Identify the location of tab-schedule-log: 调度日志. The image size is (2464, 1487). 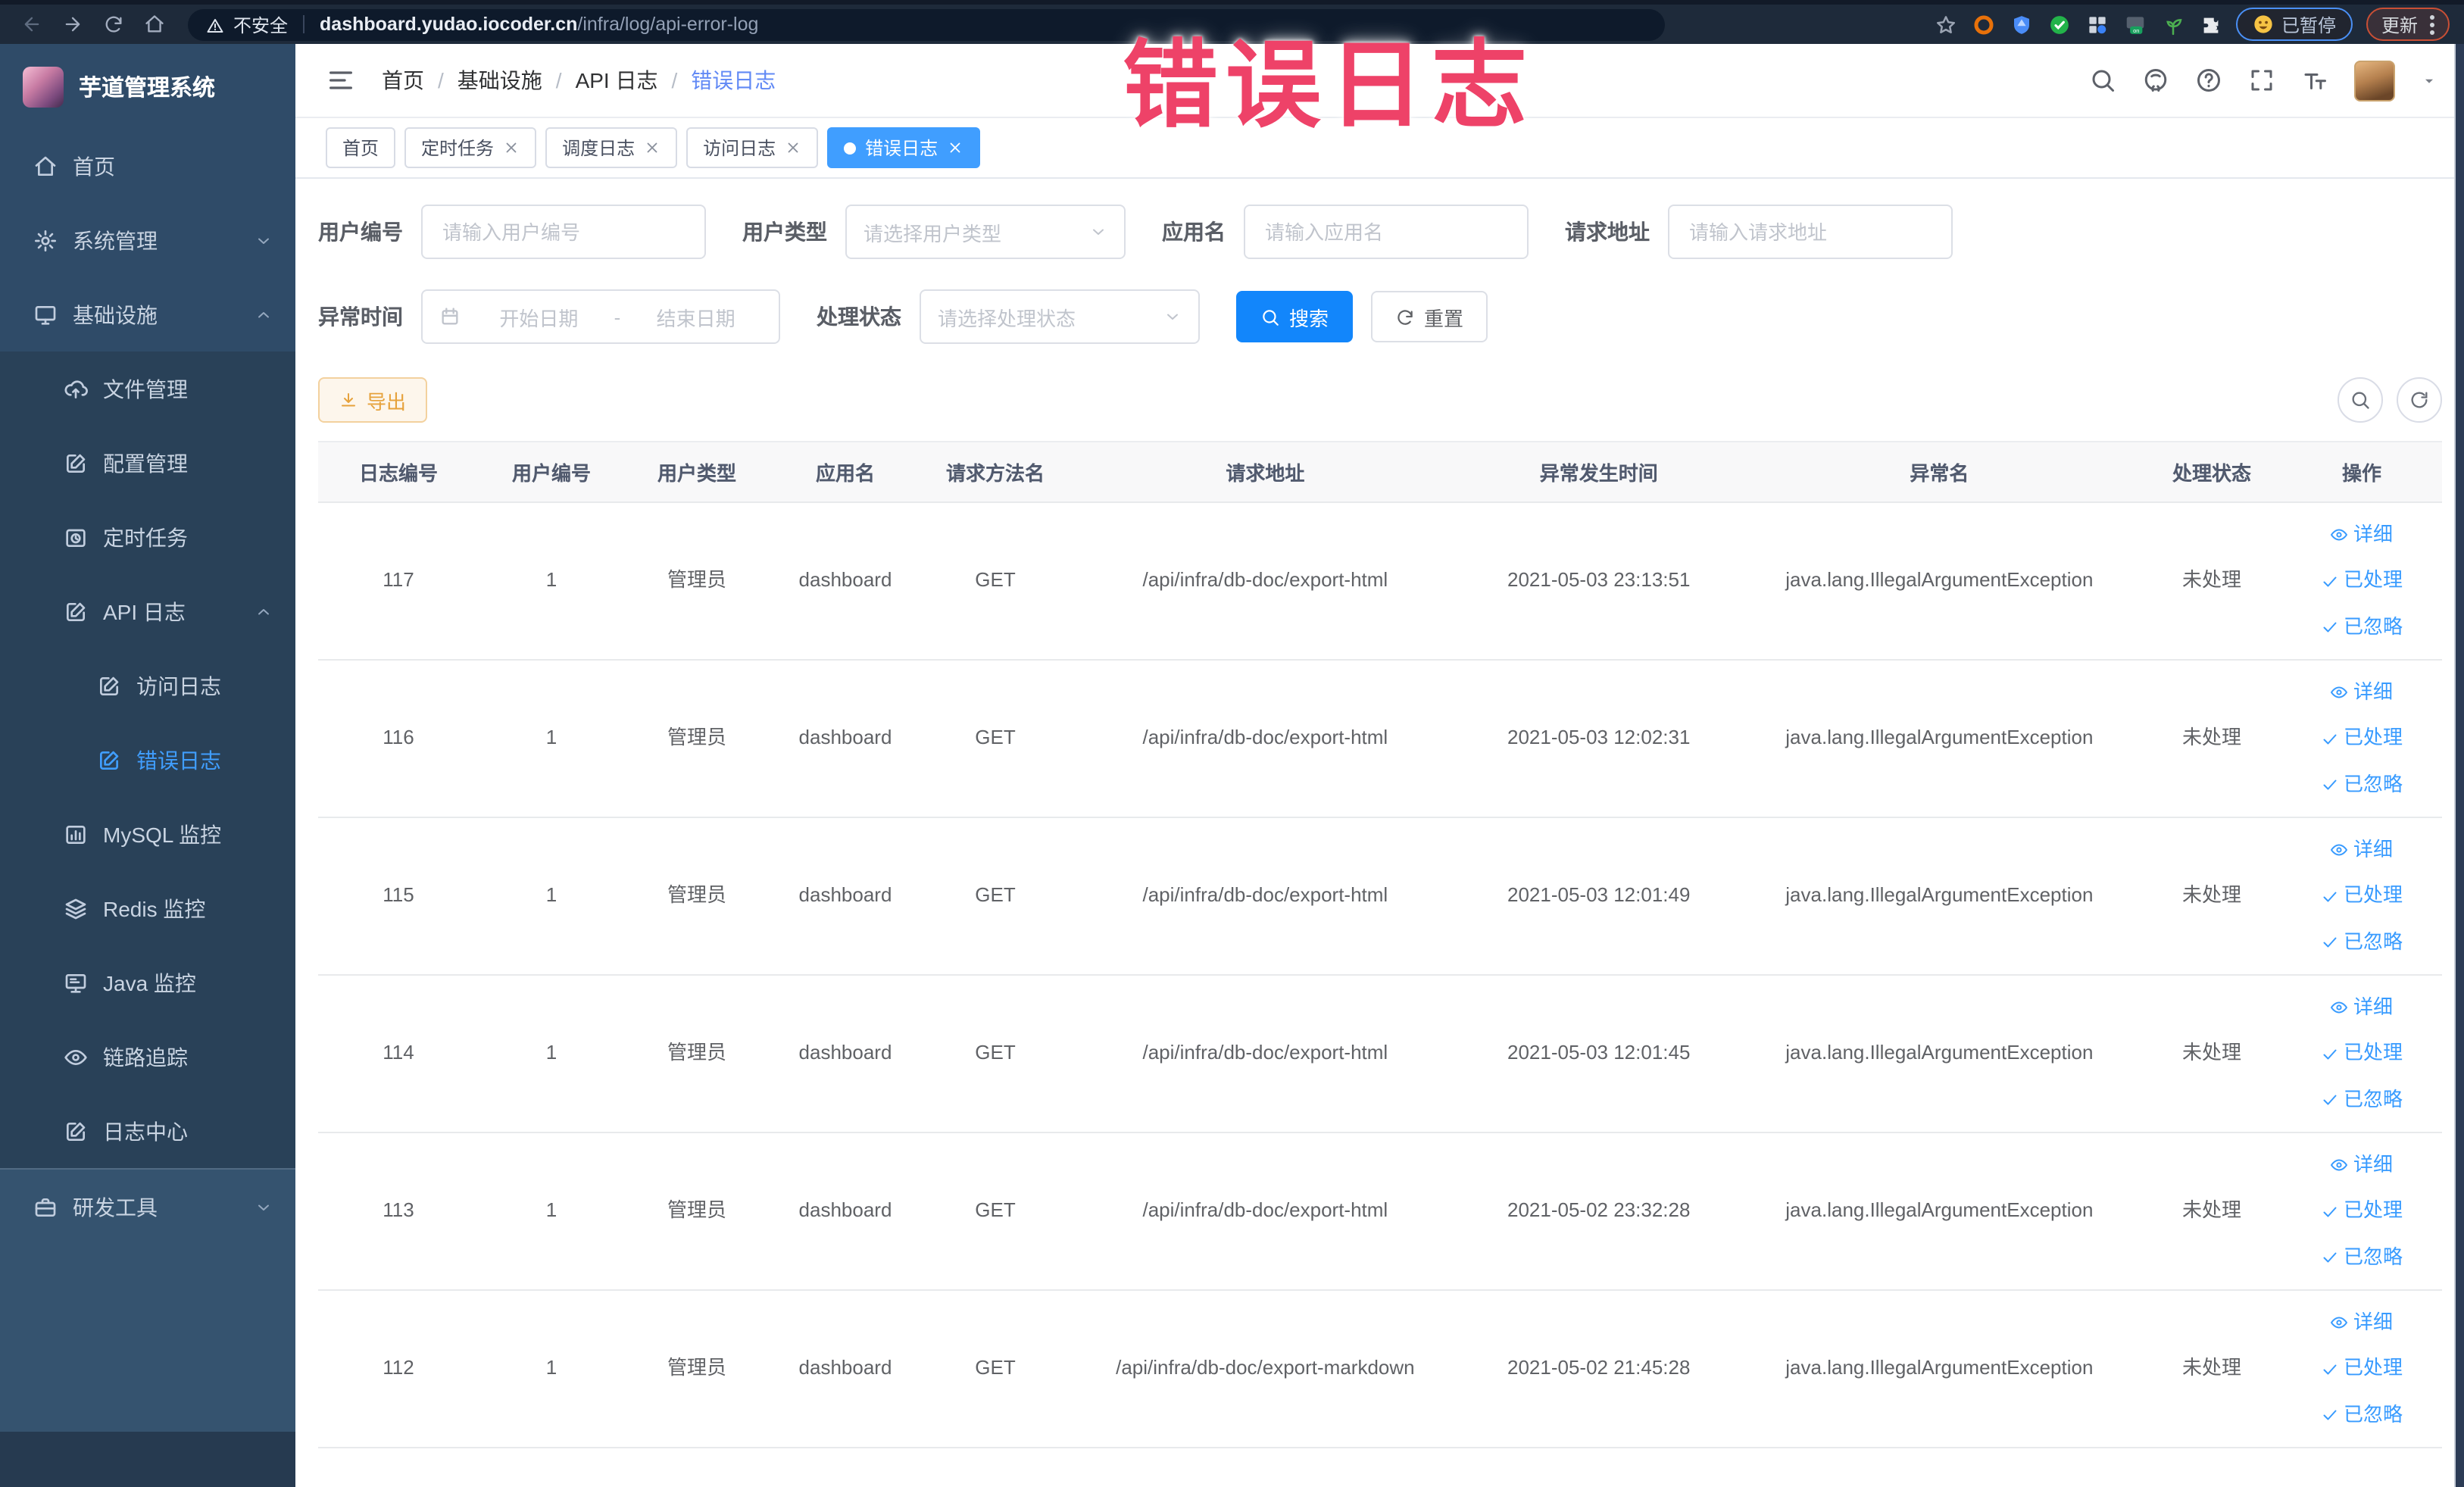
(611, 147).